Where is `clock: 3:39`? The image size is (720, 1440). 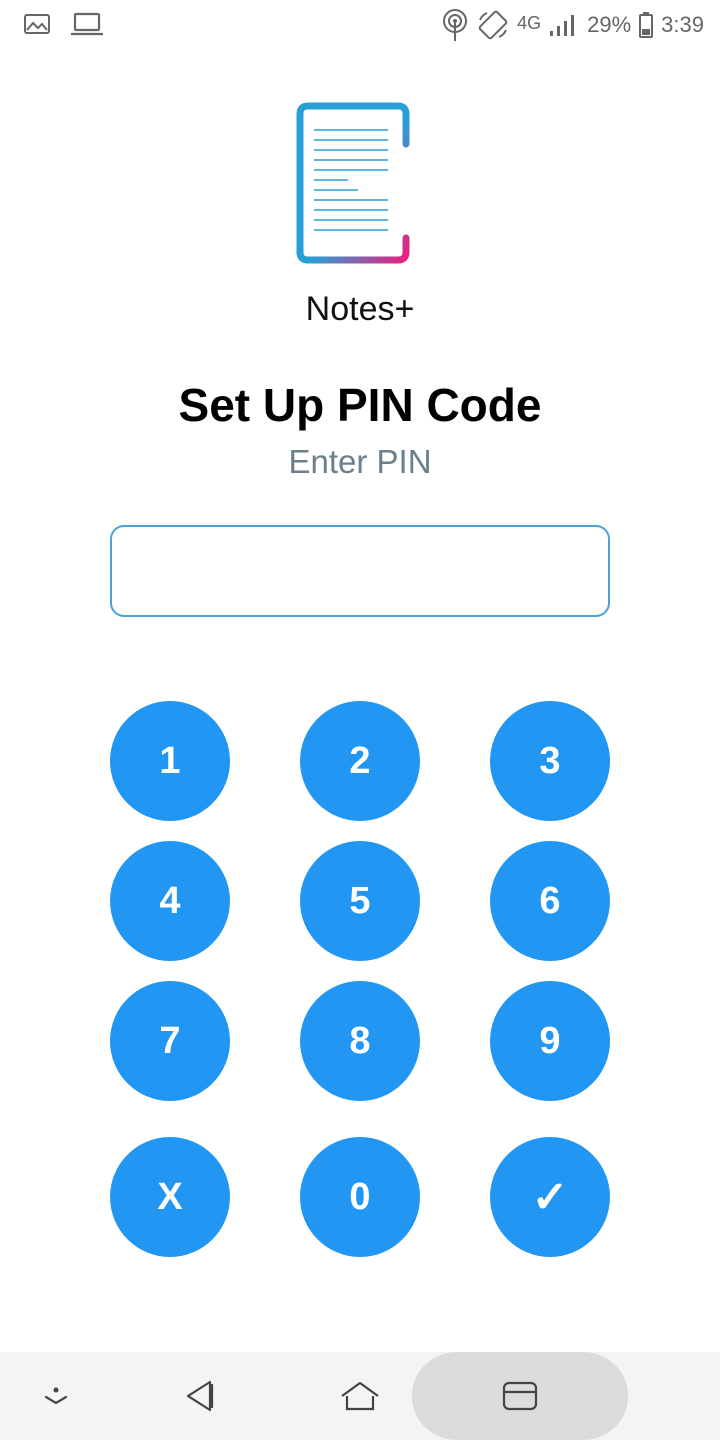 clock: 3:39 is located at coordinates (682, 24).